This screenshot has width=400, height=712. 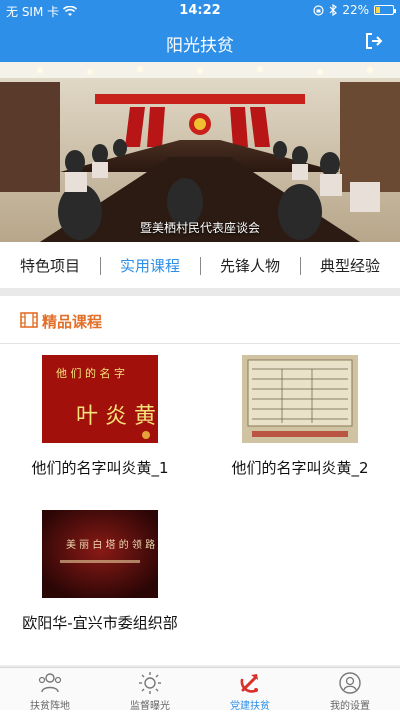 What do you see at coordinates (350, 683) in the screenshot?
I see `user-icon` at bounding box center [350, 683].